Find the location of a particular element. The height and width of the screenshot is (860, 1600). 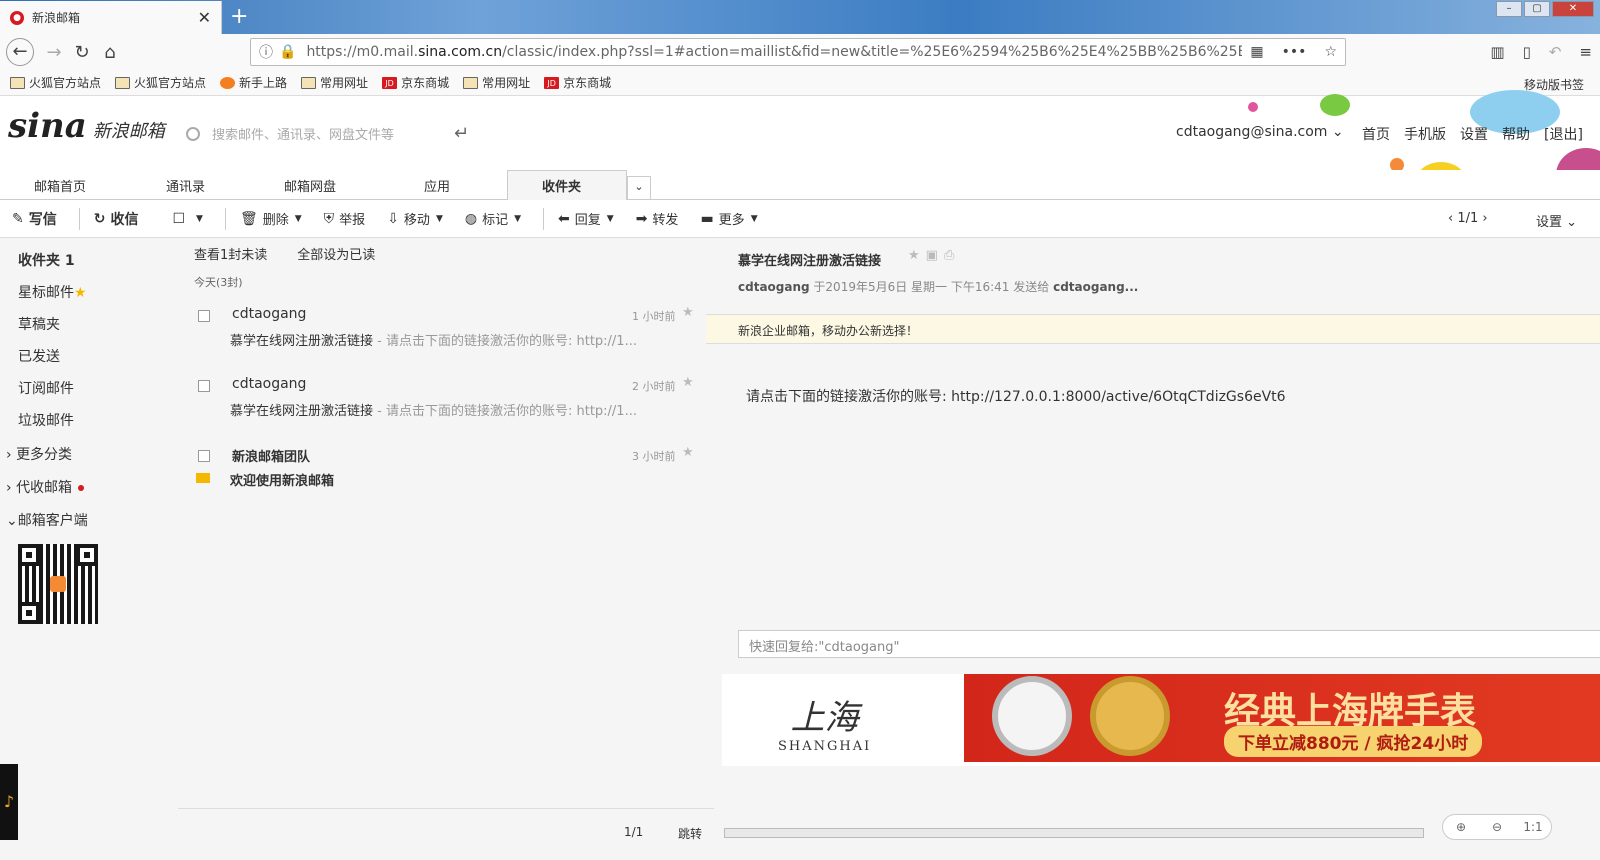

folder-starred: 星标邮件★ is located at coordinates (52, 292).